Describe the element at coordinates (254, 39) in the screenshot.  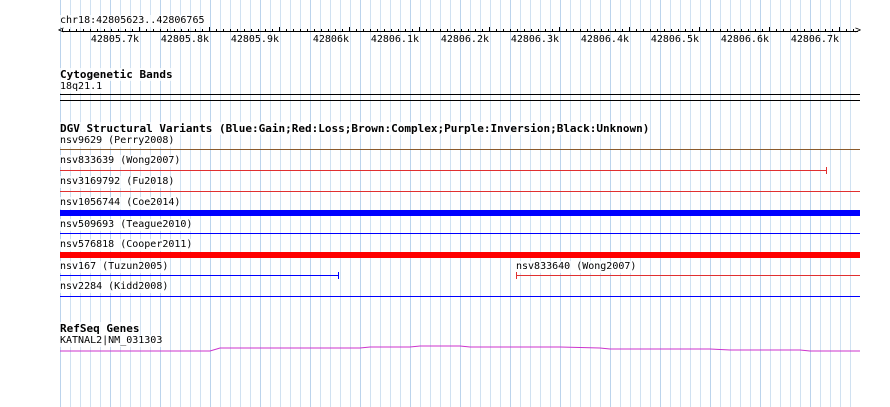
I see `ruler-tick-label: 42805.9k` at that location.